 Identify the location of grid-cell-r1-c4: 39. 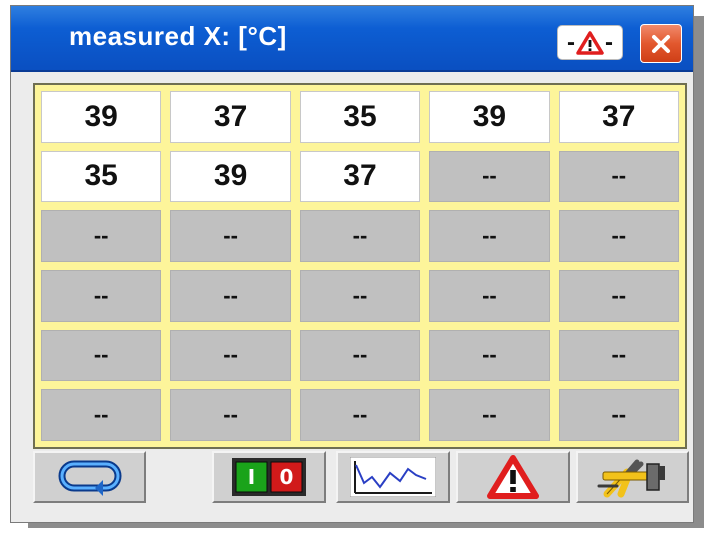
(489, 117).